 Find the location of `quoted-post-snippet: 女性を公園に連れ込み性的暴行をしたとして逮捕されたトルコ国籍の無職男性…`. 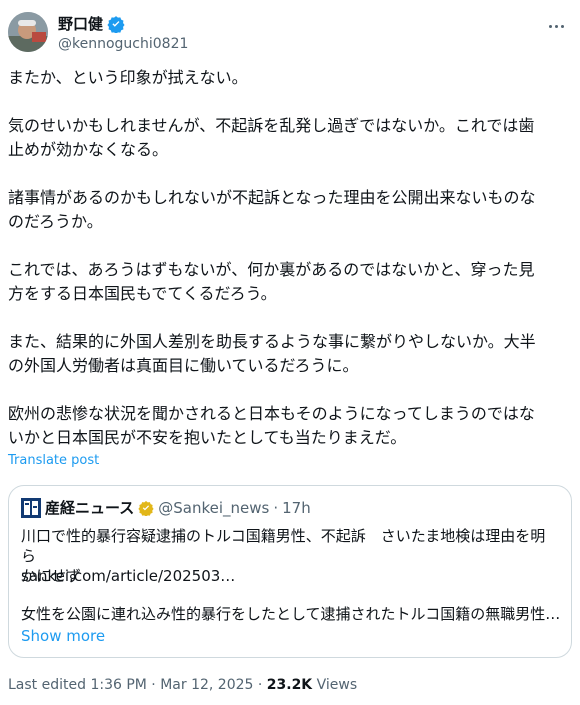

quoted-post-snippet: 女性を公園に連れ込み性的暴行をしたとして逮捕されたトルコ国籍の無職男性… is located at coordinates (290, 614).